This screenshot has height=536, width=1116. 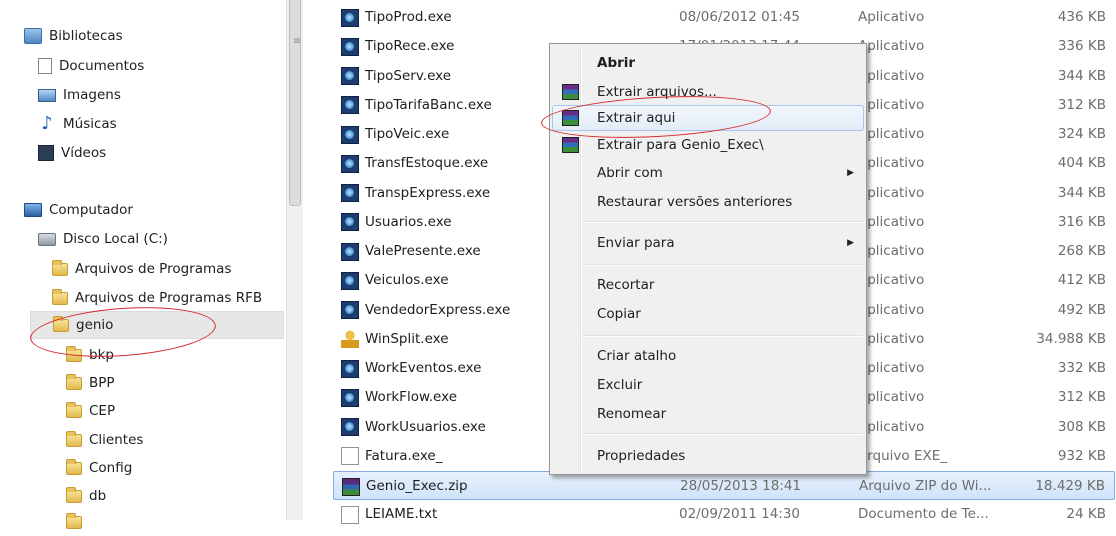 What do you see at coordinates (425, 310) in the screenshot?
I see `file-name: VendedorExpress.exe` at bounding box center [425, 310].